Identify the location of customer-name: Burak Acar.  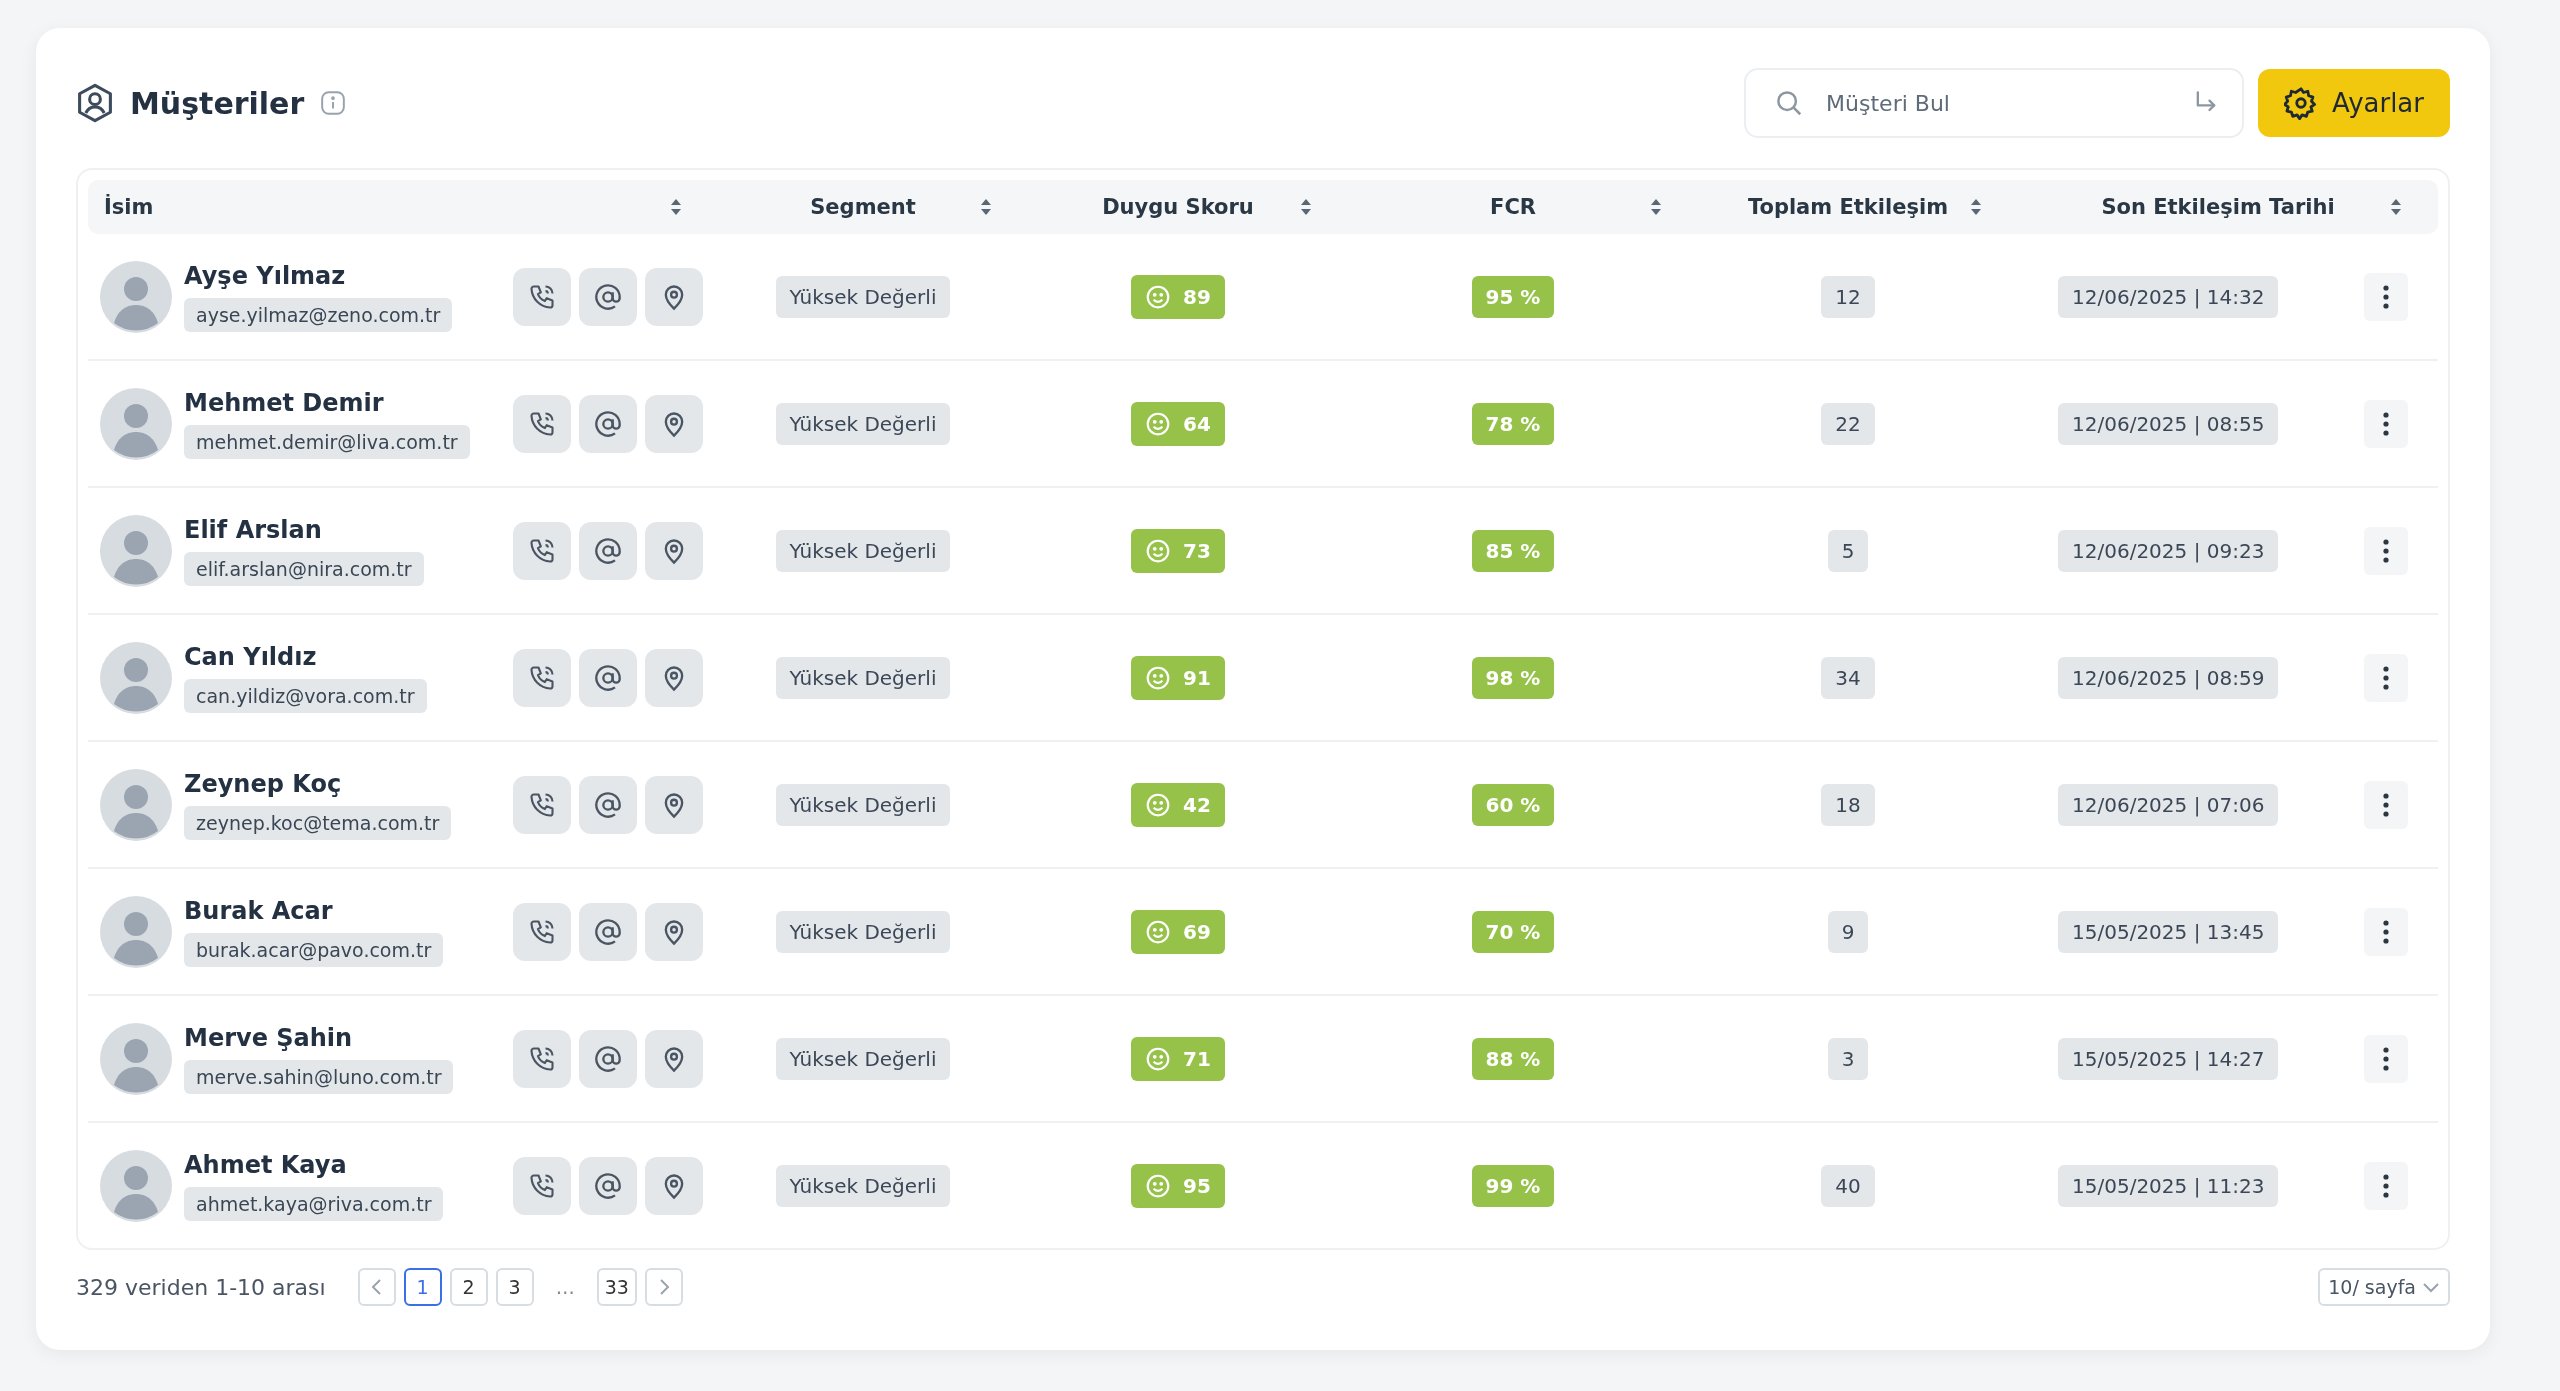
(258, 910).